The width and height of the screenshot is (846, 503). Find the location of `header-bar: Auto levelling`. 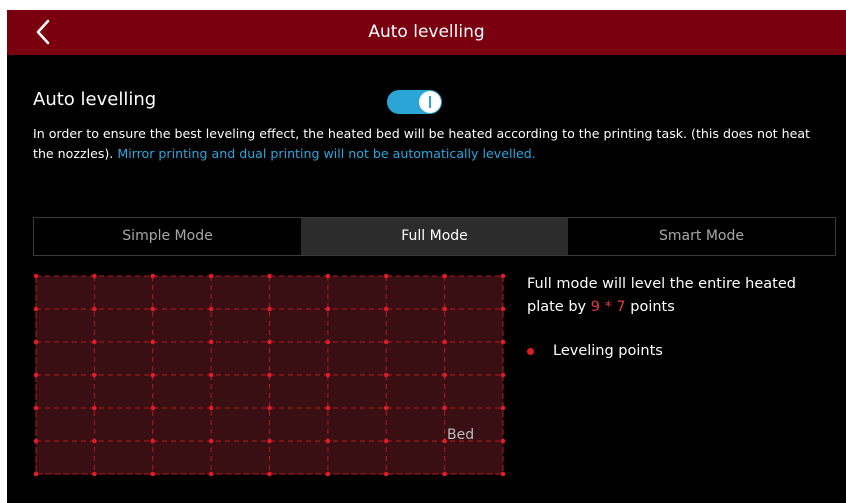

header-bar: Auto levelling is located at coordinates (426, 32).